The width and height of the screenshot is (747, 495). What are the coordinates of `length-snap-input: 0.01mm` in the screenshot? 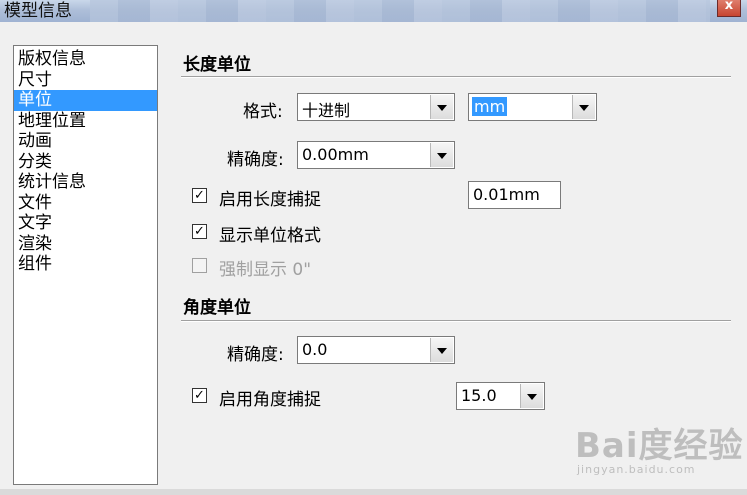 It's located at (514, 195).